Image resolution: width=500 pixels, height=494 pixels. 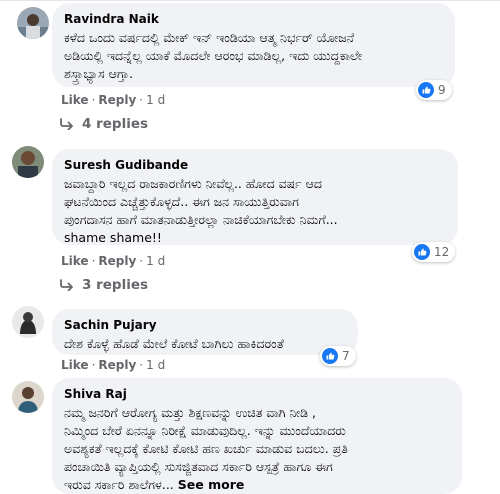 I want to click on comment-author: Sachin Pujary, so click(x=205, y=325).